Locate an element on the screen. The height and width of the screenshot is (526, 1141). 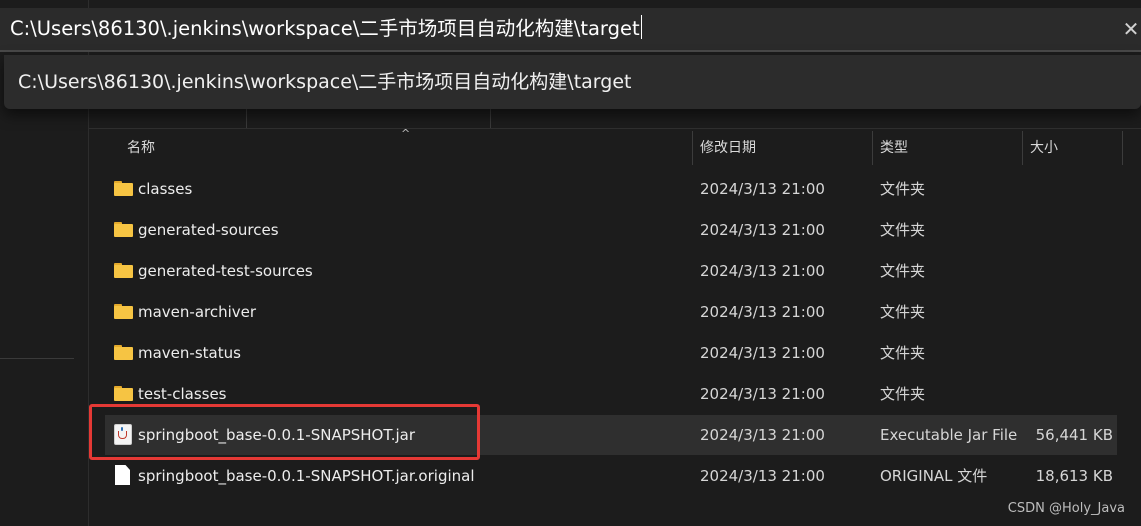
file-icon is located at coordinates (122, 475).